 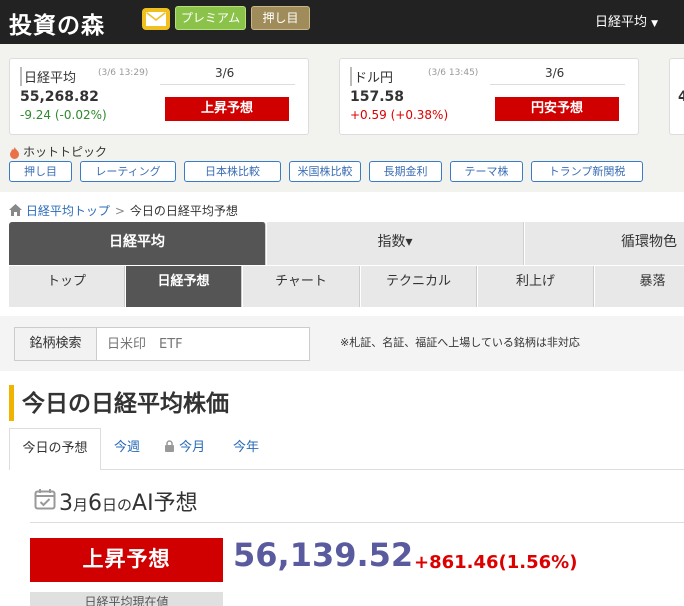 I want to click on ai-particle: の, so click(x=125, y=505).